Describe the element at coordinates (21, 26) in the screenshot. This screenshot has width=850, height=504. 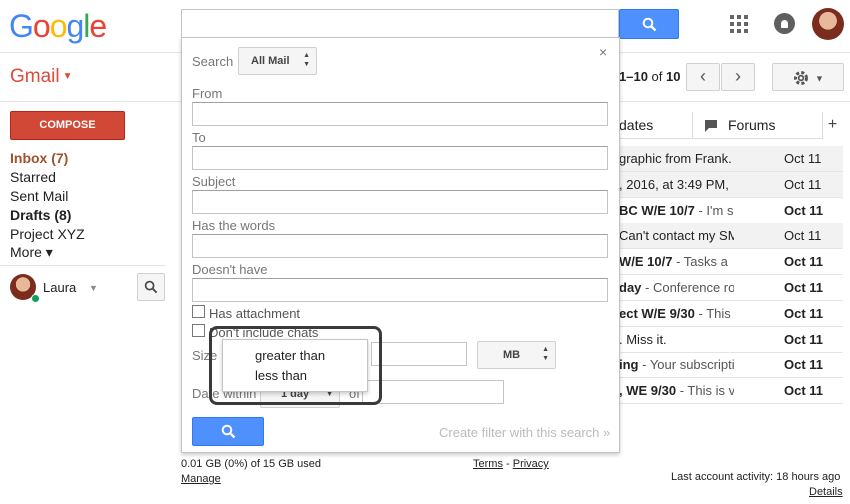
I see `logo-letter: G` at that location.